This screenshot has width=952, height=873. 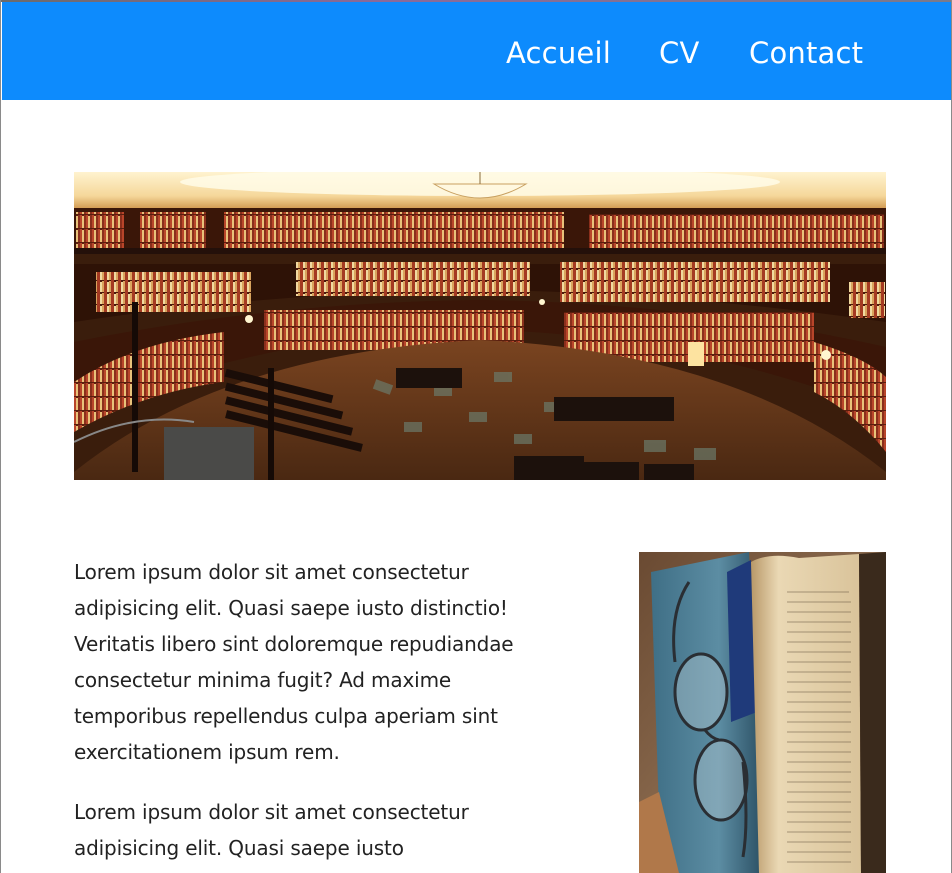 I want to click on side-book-image, so click(x=762, y=712).